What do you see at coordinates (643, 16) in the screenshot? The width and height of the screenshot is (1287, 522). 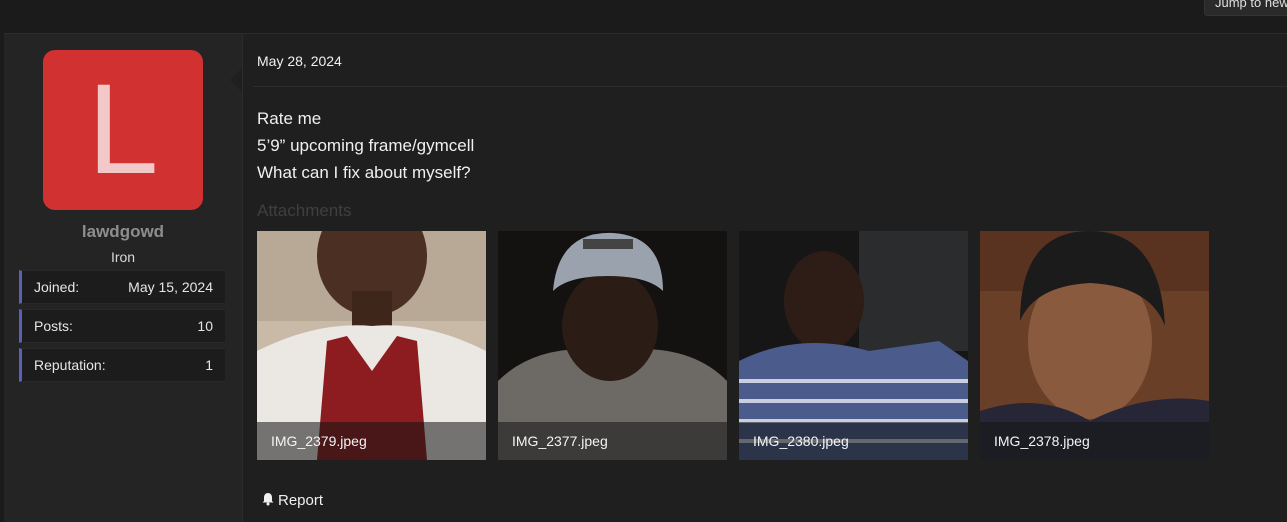 I see `top-bar: Jump to new` at bounding box center [643, 16].